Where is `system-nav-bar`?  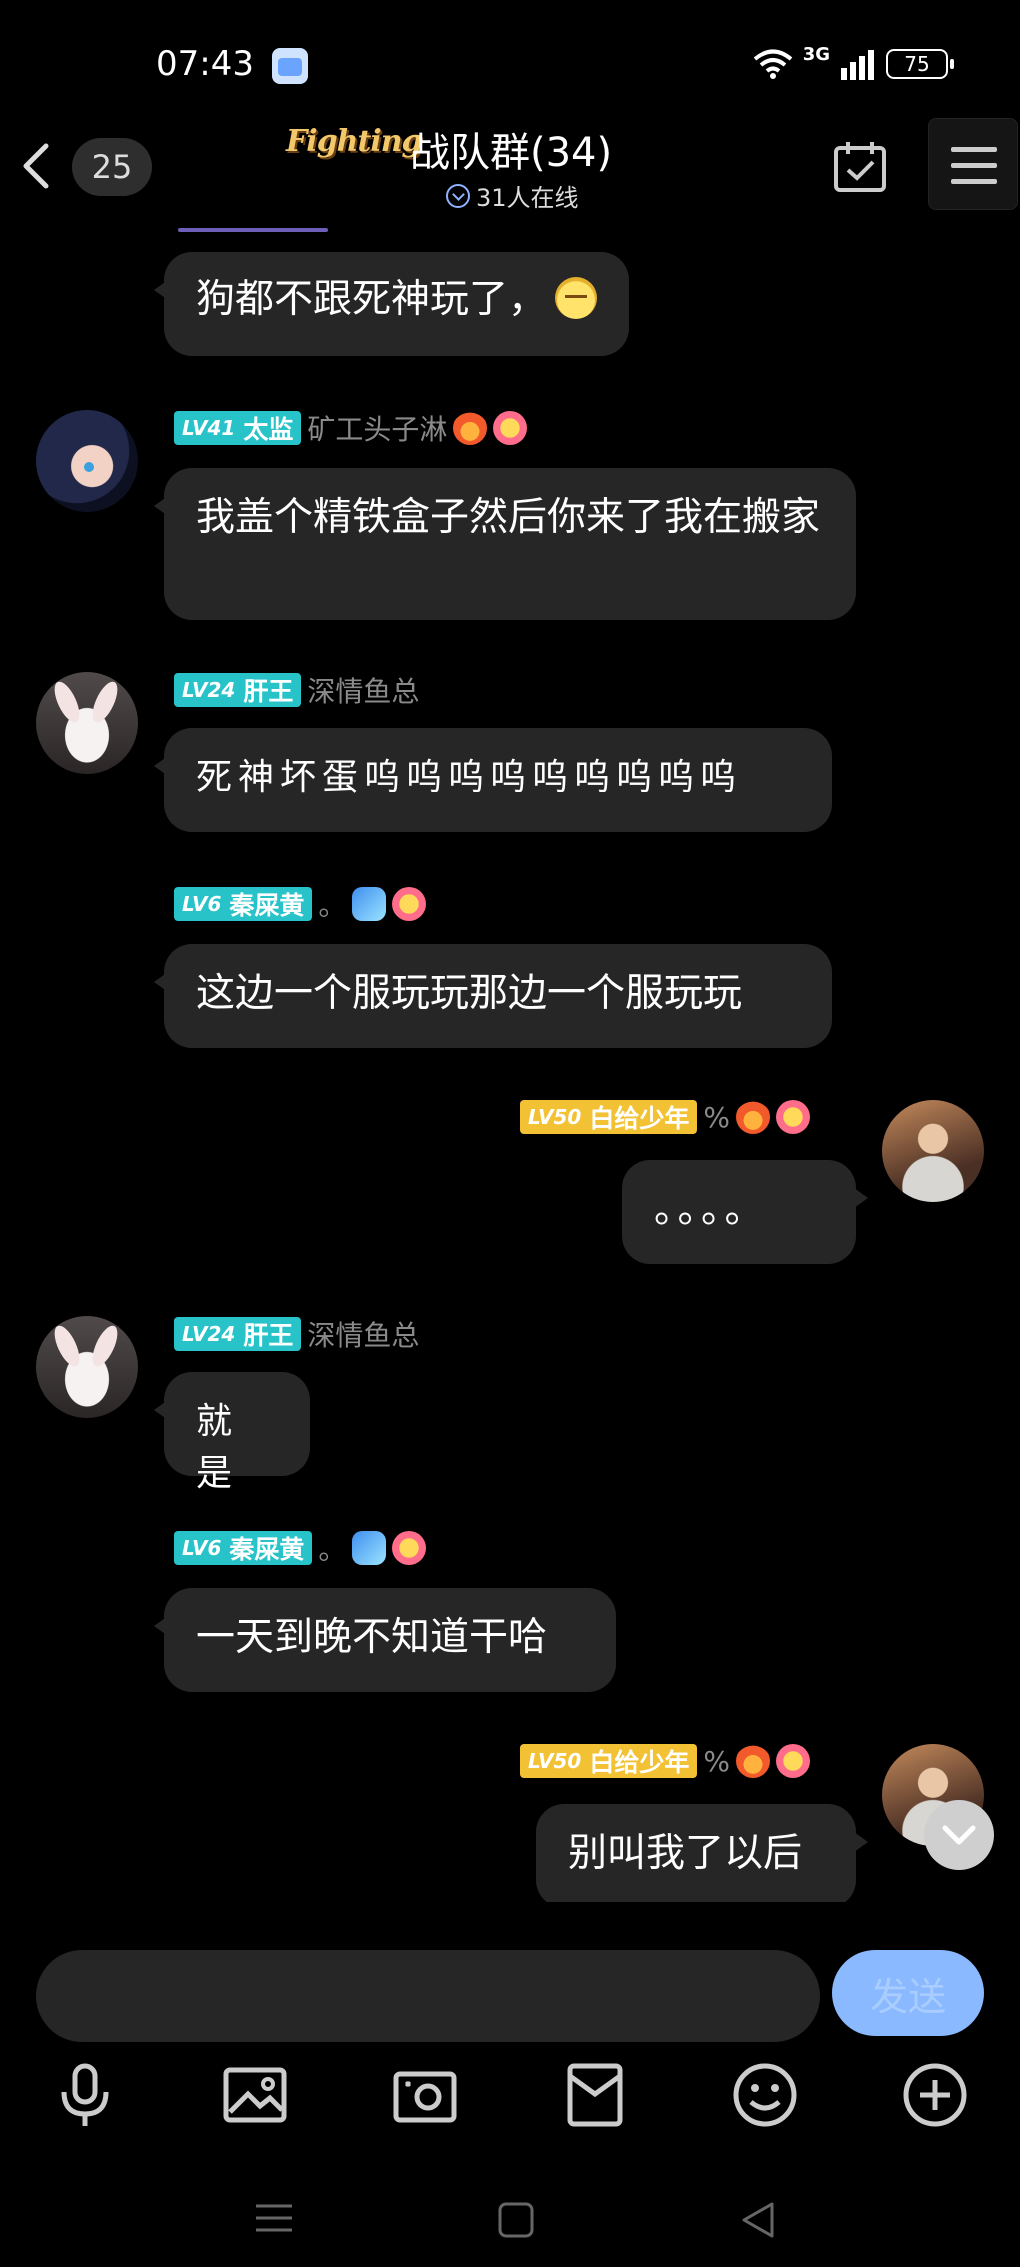 system-nav-bar is located at coordinates (510, 2218).